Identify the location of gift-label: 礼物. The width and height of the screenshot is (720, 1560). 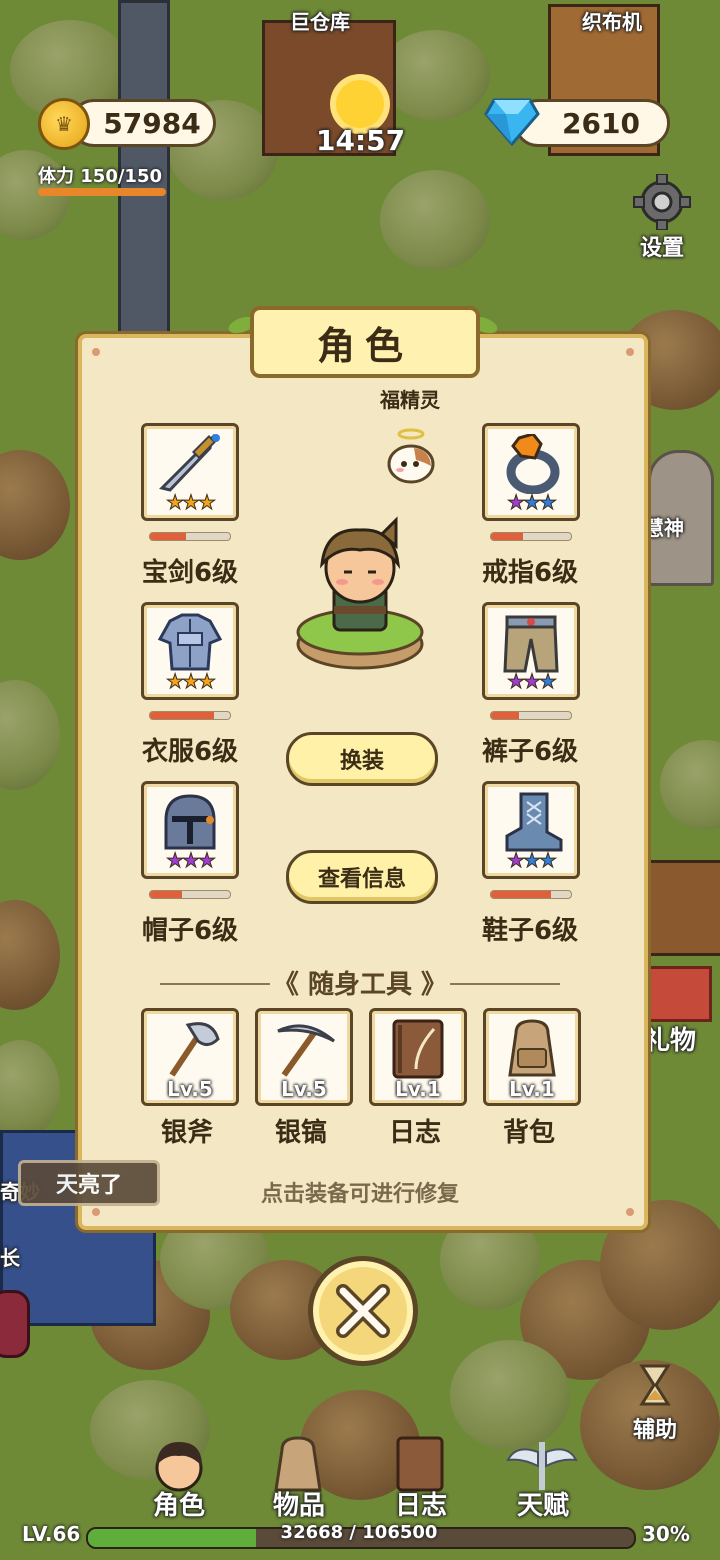
(670, 1041).